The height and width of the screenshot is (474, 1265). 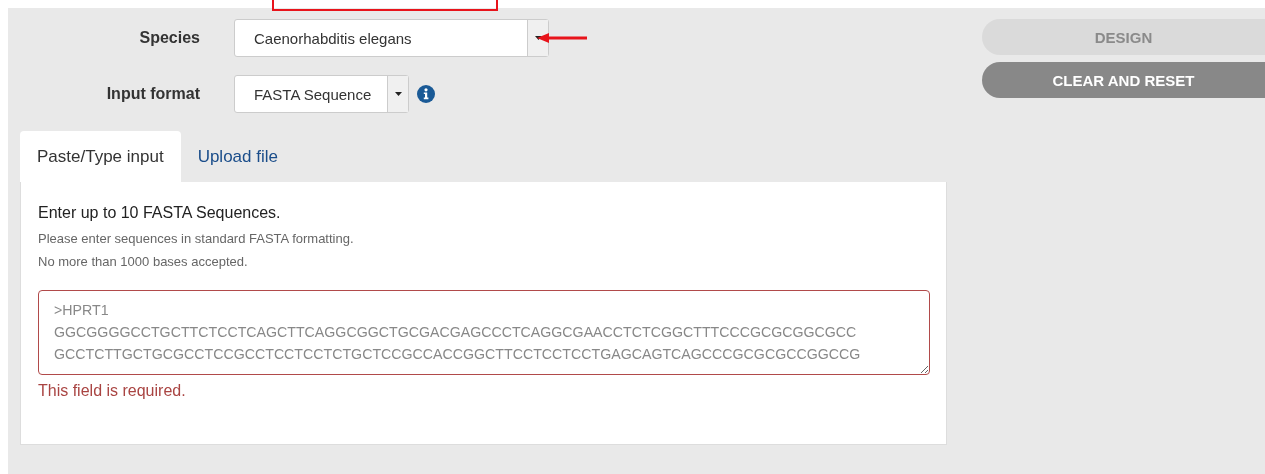 What do you see at coordinates (562, 38) in the screenshot?
I see `pointer-arrow` at bounding box center [562, 38].